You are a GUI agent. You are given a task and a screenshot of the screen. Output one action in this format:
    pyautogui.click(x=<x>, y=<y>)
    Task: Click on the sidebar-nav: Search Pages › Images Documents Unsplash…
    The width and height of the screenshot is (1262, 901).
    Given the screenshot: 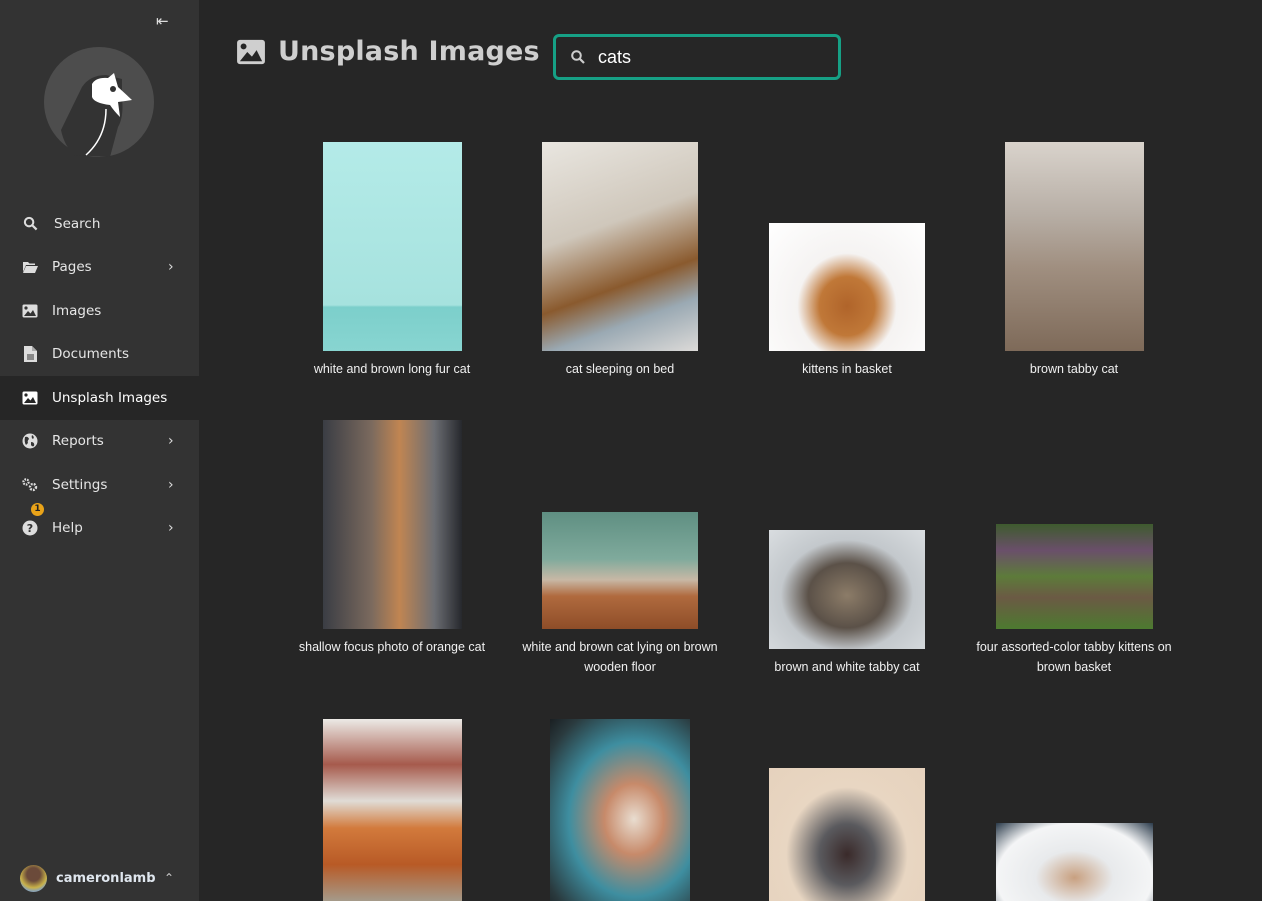 What is the action you would take?
    pyautogui.click(x=99, y=376)
    